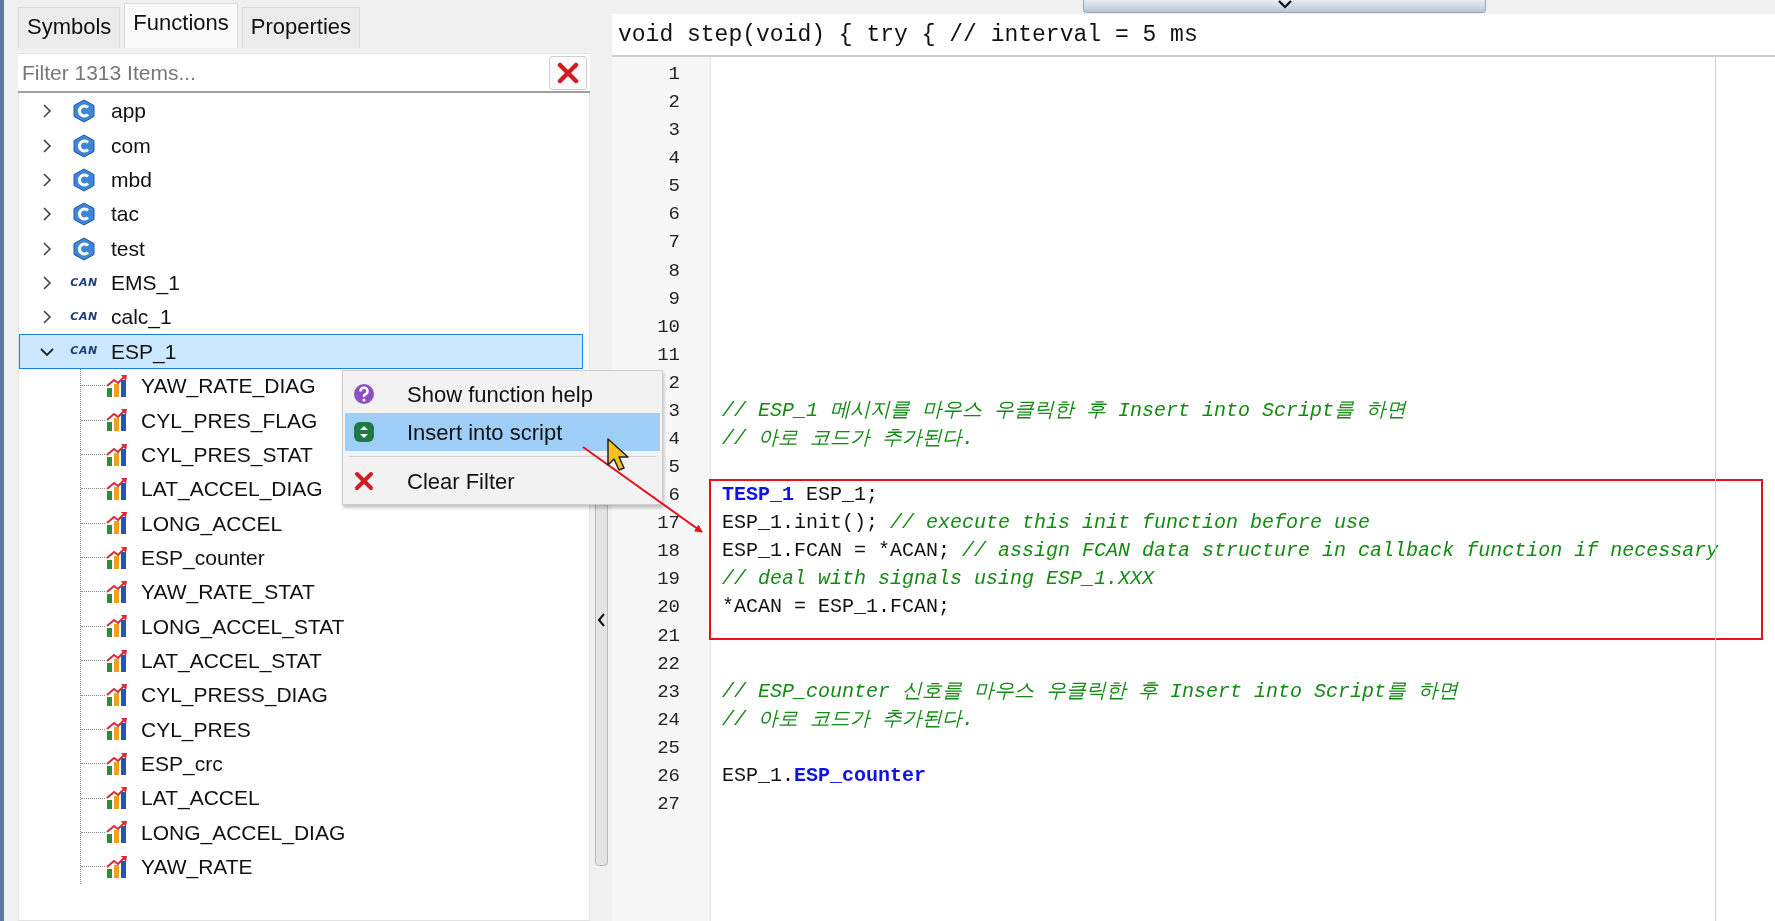 The image size is (1775, 921). What do you see at coordinates (234, 695) in the screenshot?
I see `tree-item-label: CYL_PRESS_DIAG` at bounding box center [234, 695].